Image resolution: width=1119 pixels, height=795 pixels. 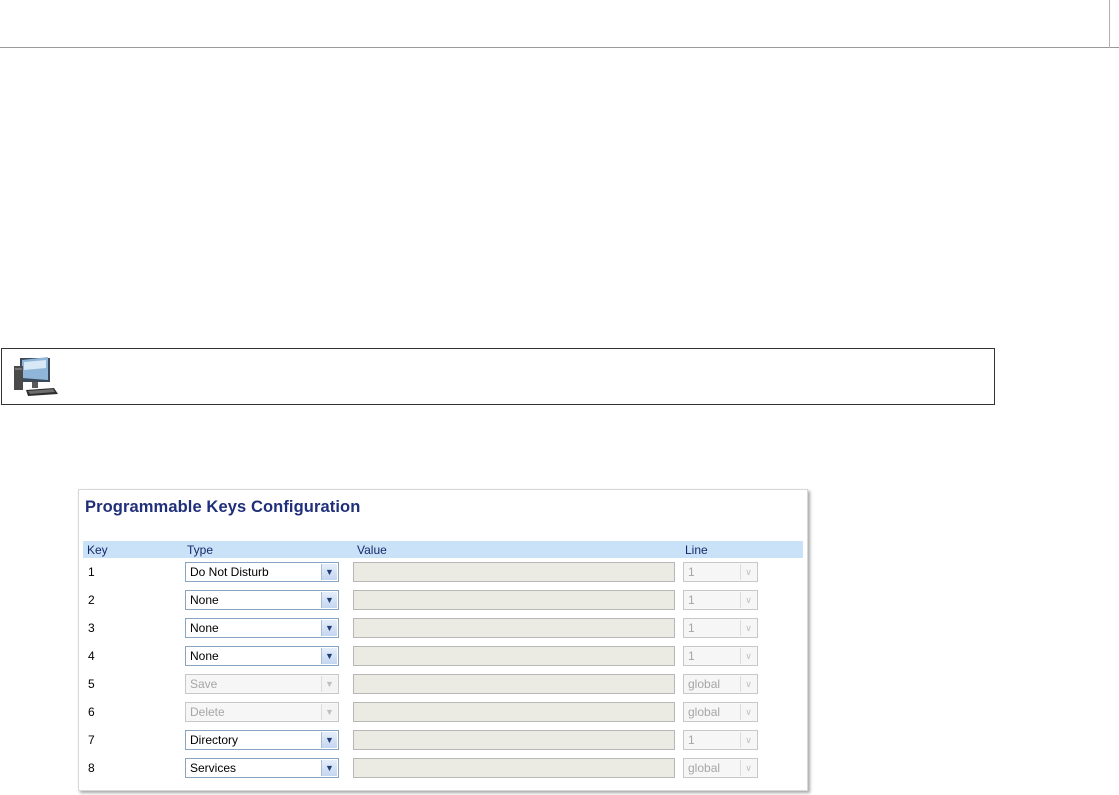 I want to click on table-row: 4 None ▼ 1 ∨, so click(x=443, y=656).